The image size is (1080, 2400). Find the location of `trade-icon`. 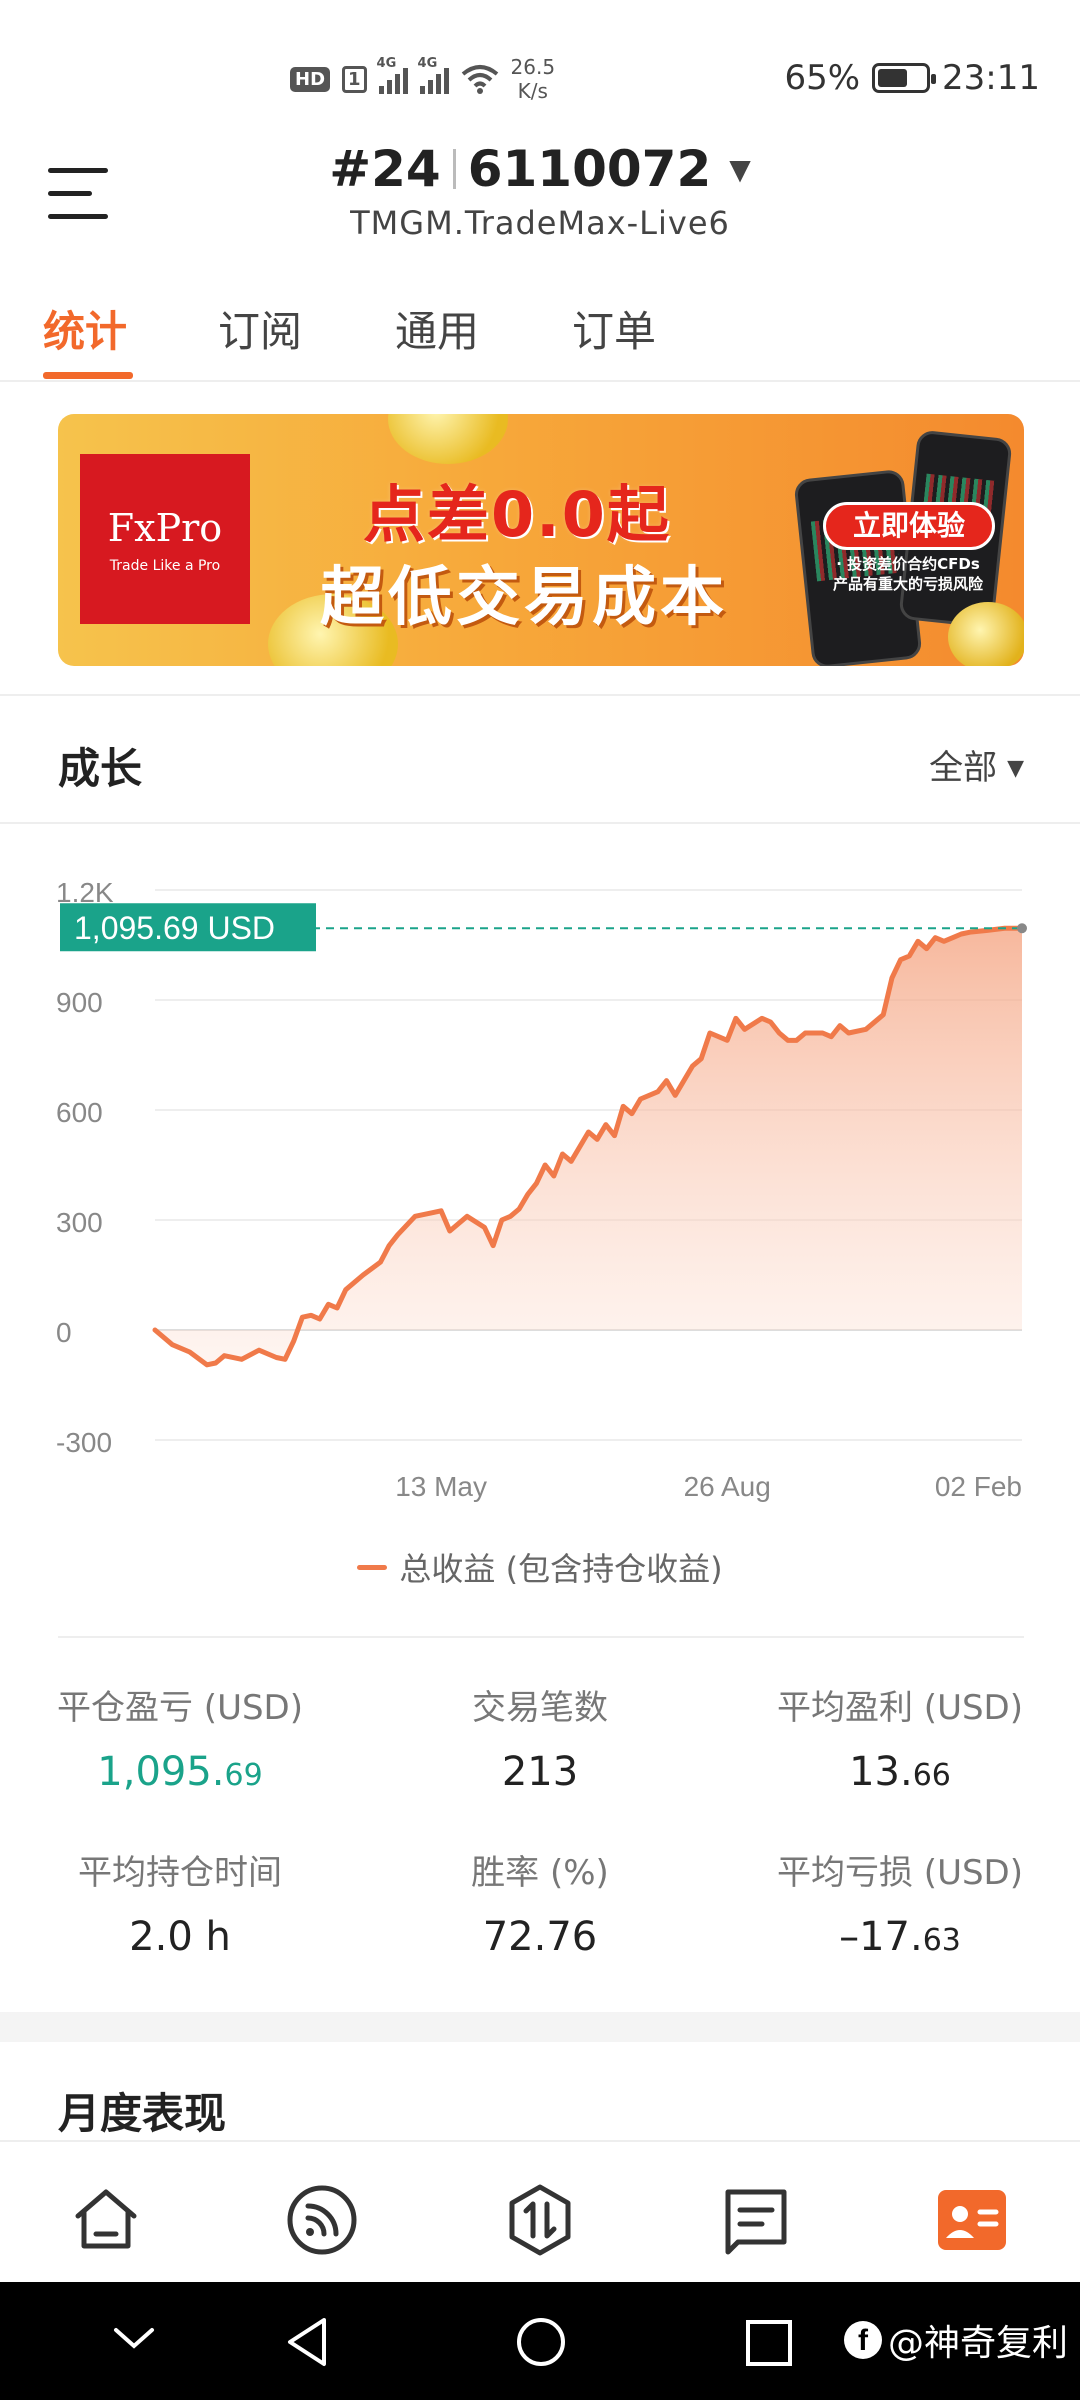

trade-icon is located at coordinates (540, 2220).